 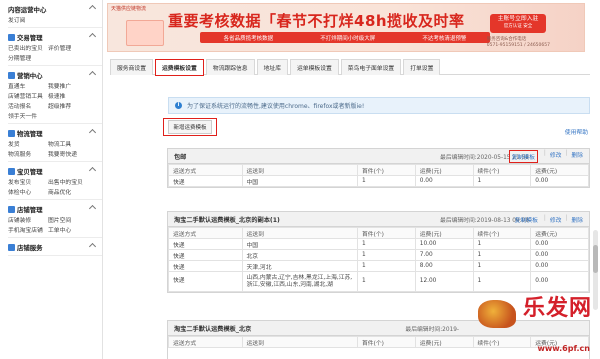 I want to click on banner-point: 不达考核清退预警, so click(x=444, y=38).